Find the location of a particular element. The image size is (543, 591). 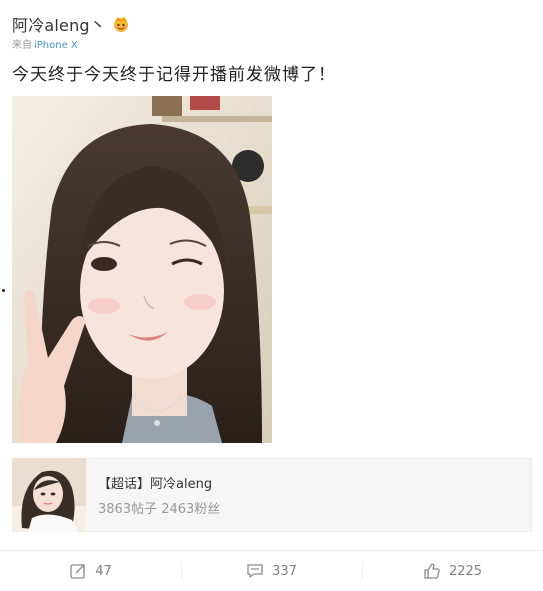

like-count: 2225 is located at coordinates (465, 571).